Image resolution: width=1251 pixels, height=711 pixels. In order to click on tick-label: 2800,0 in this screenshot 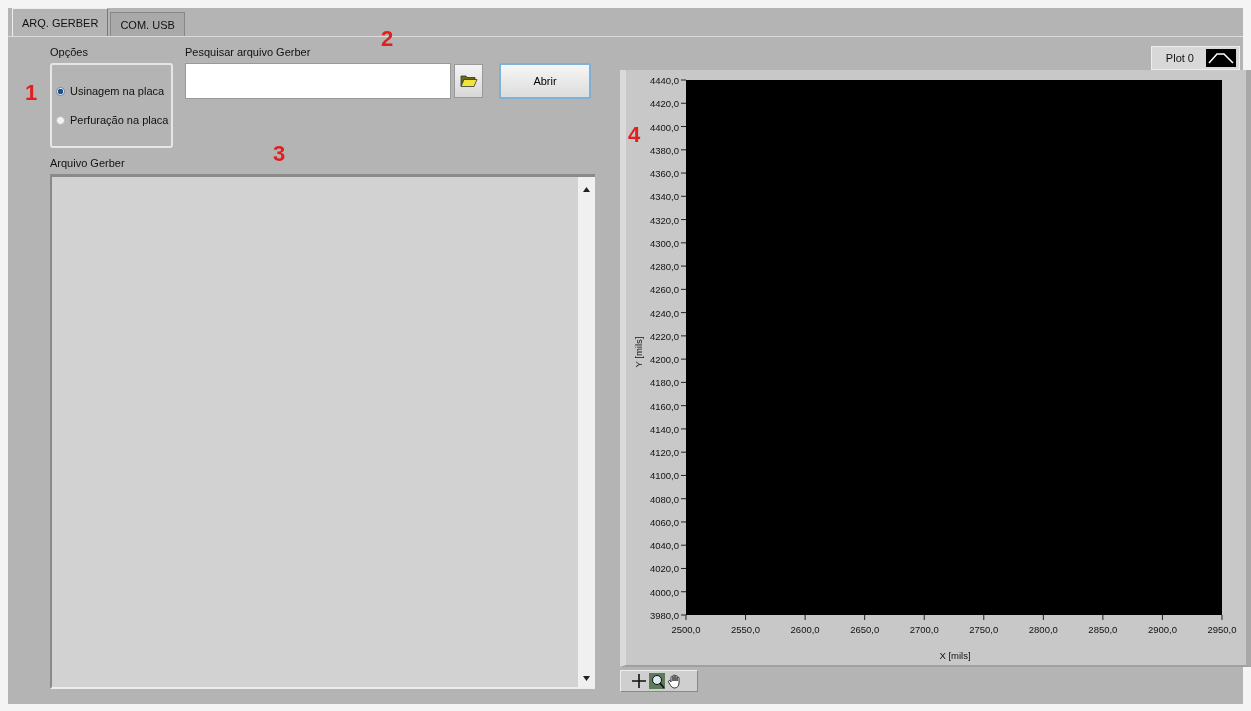, I will do `click(1043, 629)`.